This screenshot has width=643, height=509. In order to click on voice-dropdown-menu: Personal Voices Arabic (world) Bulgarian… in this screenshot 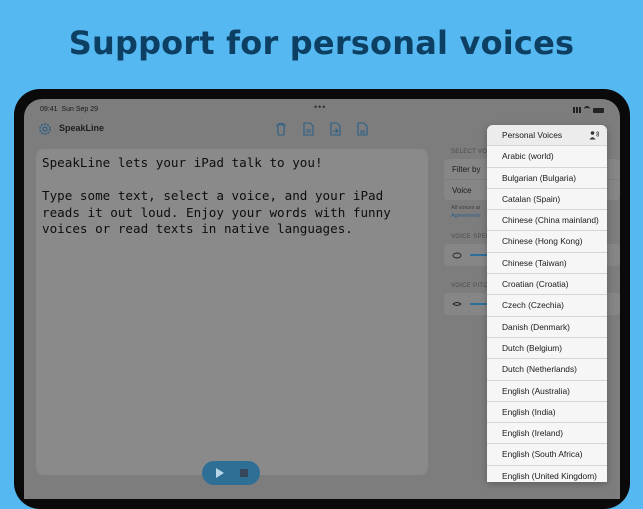, I will do `click(547, 303)`.